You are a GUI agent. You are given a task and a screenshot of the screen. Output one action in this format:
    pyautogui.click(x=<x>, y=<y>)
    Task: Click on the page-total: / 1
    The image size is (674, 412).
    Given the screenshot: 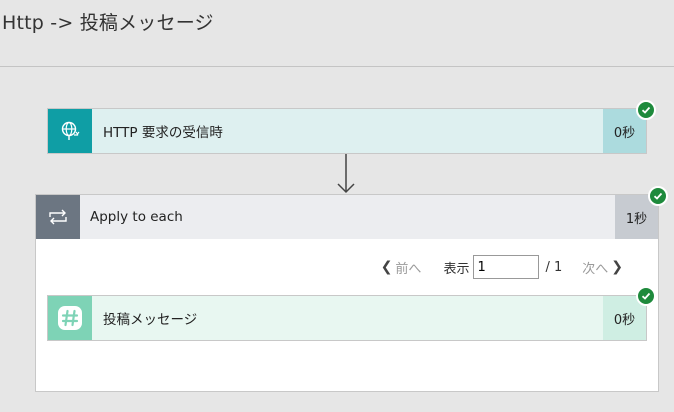 What is the action you would take?
    pyautogui.click(x=554, y=267)
    